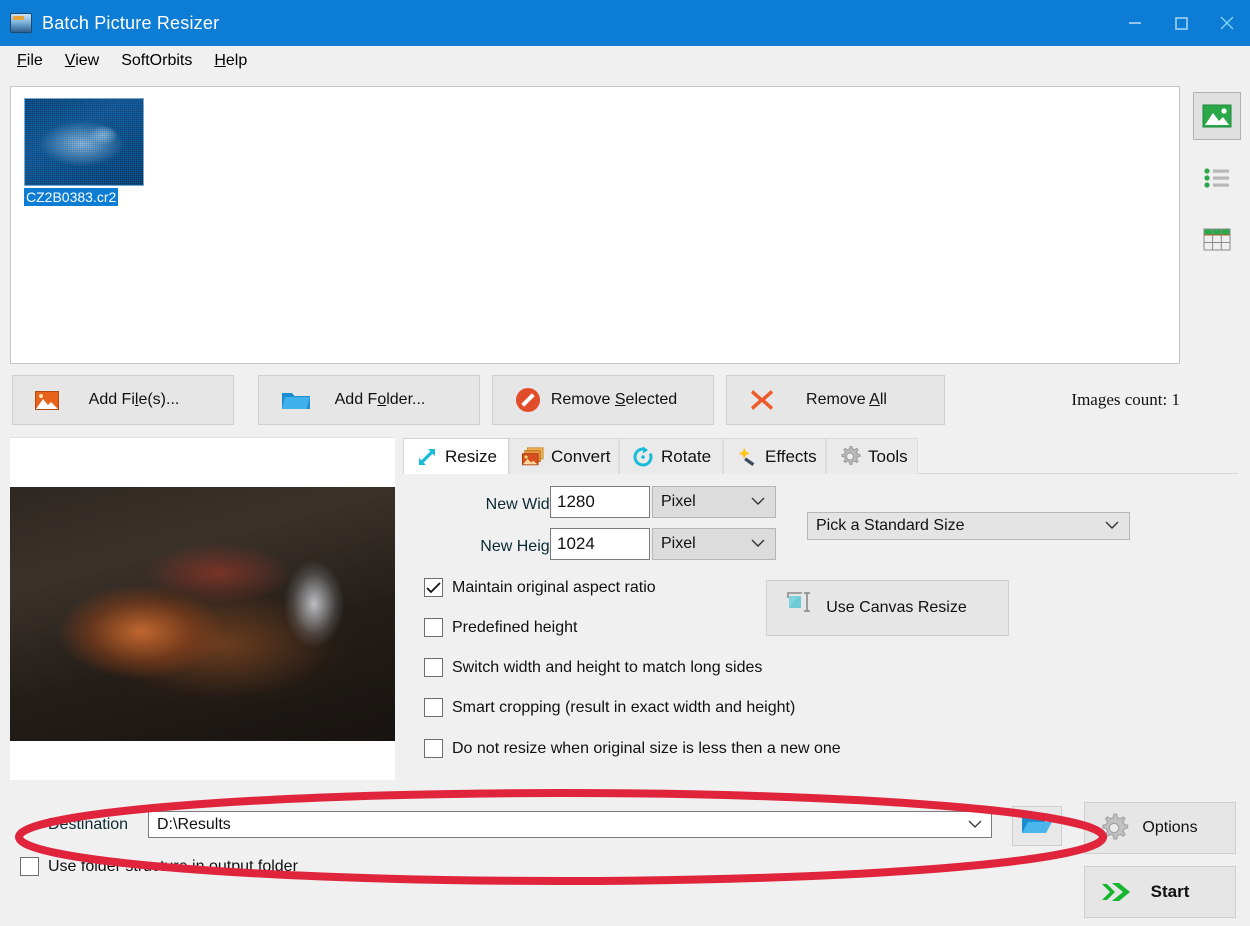 The height and width of the screenshot is (926, 1250). What do you see at coordinates (296, 400) in the screenshot?
I see `folder-icon` at bounding box center [296, 400].